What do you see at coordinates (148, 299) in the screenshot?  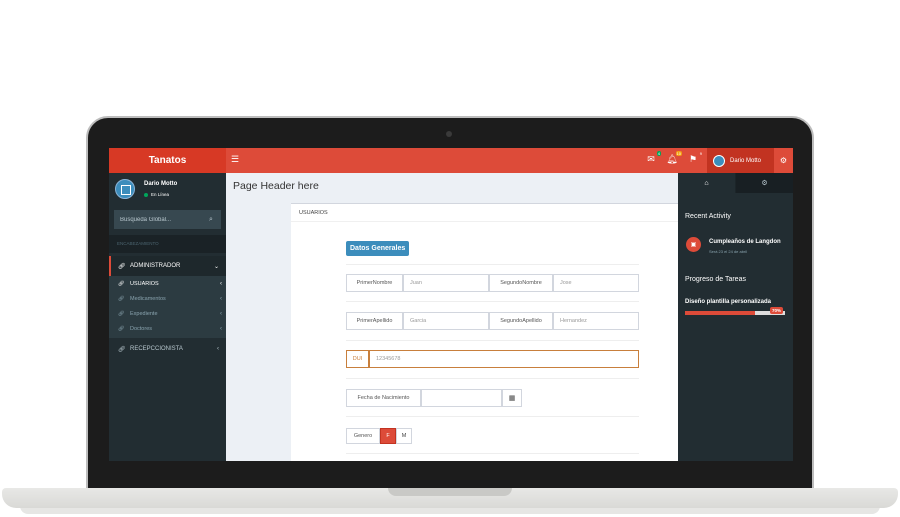 I see `sidebar-subitem-label: Medicamentos` at bounding box center [148, 299].